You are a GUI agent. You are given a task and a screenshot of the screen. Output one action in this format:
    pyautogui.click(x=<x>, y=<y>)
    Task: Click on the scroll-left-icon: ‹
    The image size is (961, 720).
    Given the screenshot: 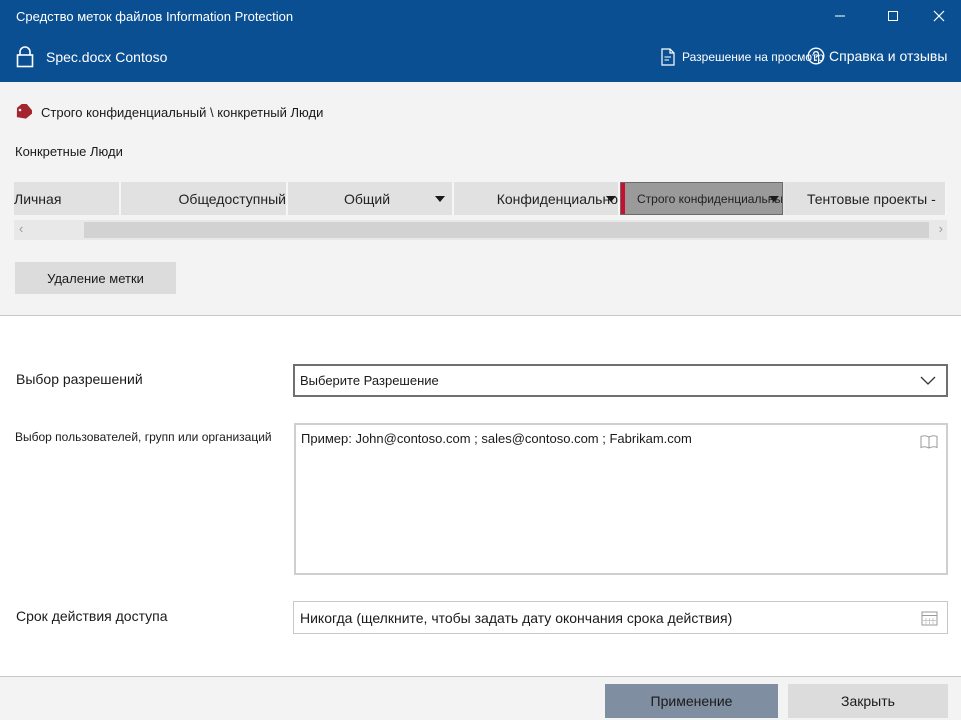 What is the action you would take?
    pyautogui.click(x=21, y=228)
    